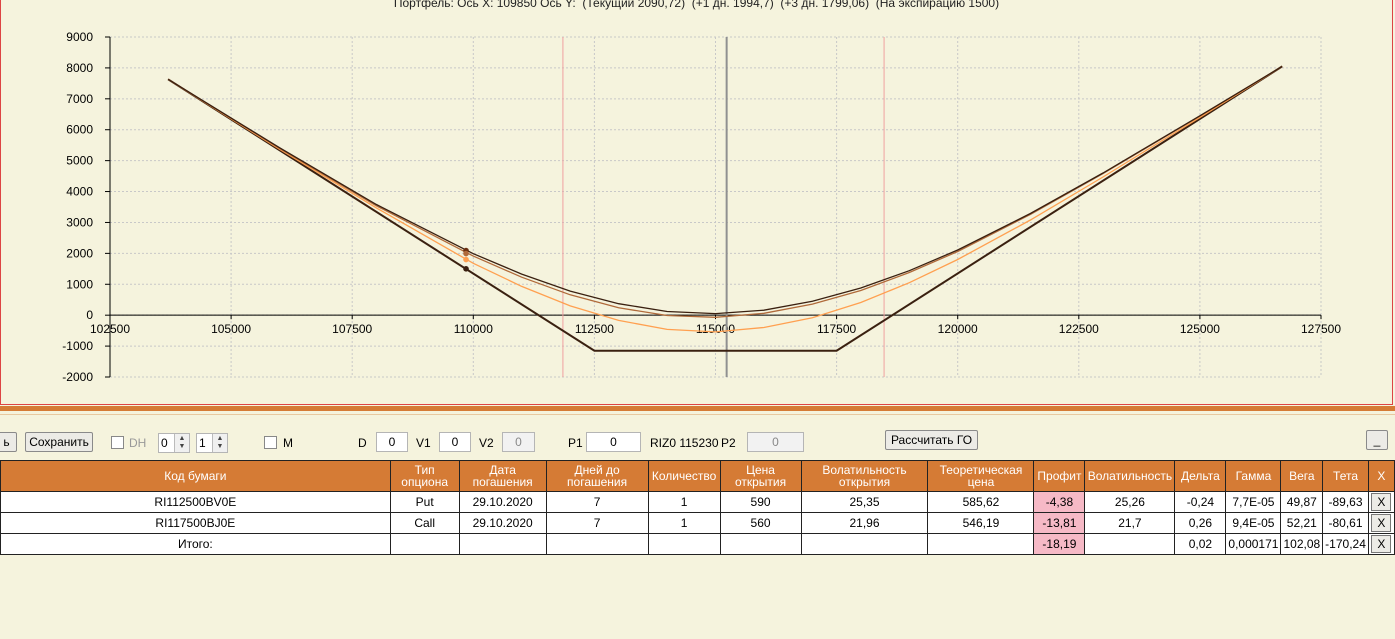 The height and width of the screenshot is (639, 1395). I want to click on load-button: ь, so click(8, 442).